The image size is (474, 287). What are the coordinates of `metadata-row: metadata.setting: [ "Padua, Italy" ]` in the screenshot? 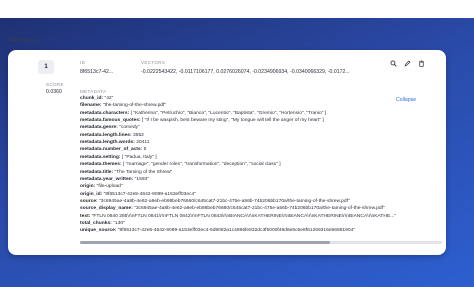 It's located at (118, 157).